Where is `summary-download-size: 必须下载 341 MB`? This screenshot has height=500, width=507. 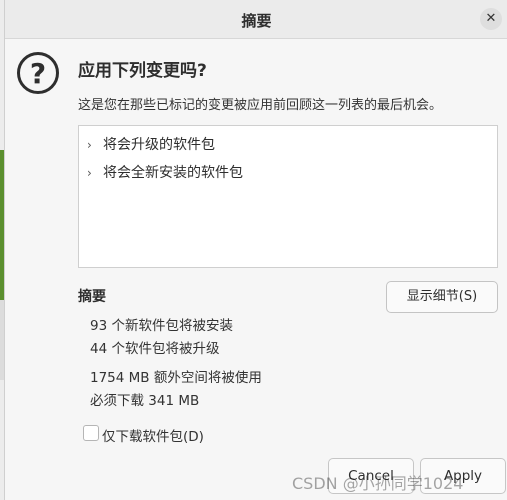
summary-download-size: 必须下载 341 MB is located at coordinates (145, 401).